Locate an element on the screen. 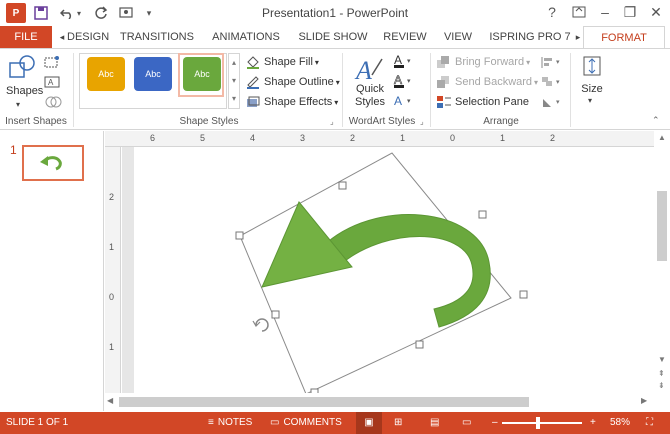 Image resolution: width=670 pixels, height=434 pixels. tab-transitions: TRANSITIONS is located at coordinates (157, 37).